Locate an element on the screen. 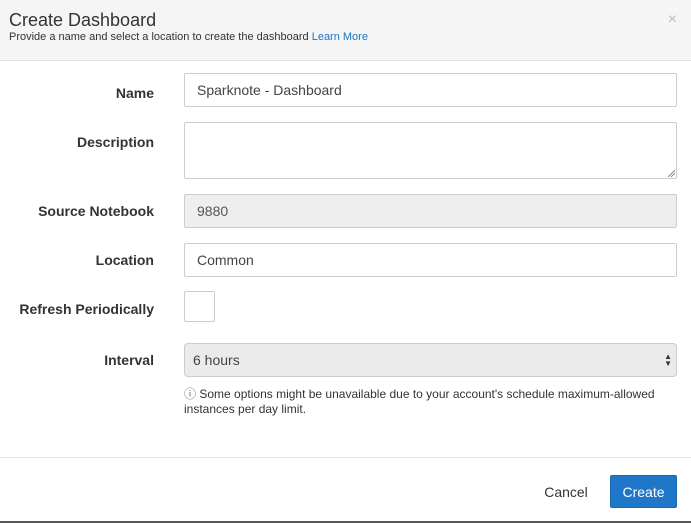  name-input is located at coordinates (430, 90).